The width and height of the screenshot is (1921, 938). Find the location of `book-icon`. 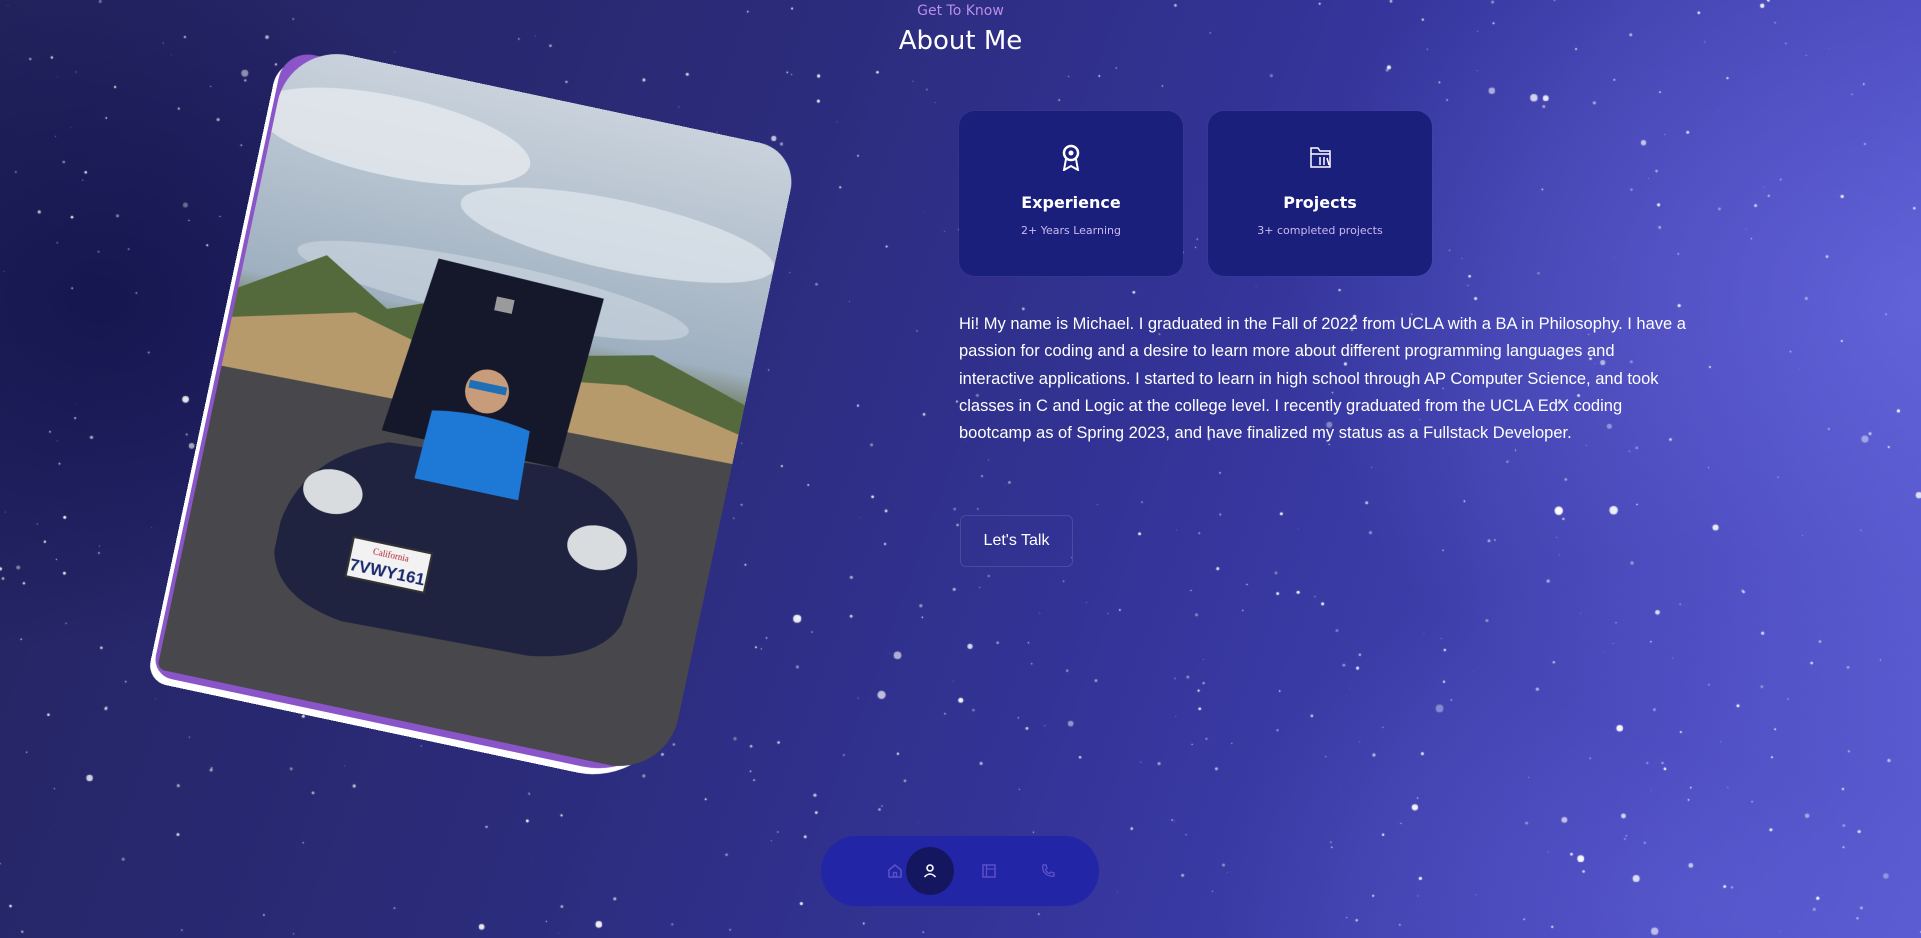

book-icon is located at coordinates (989, 871).